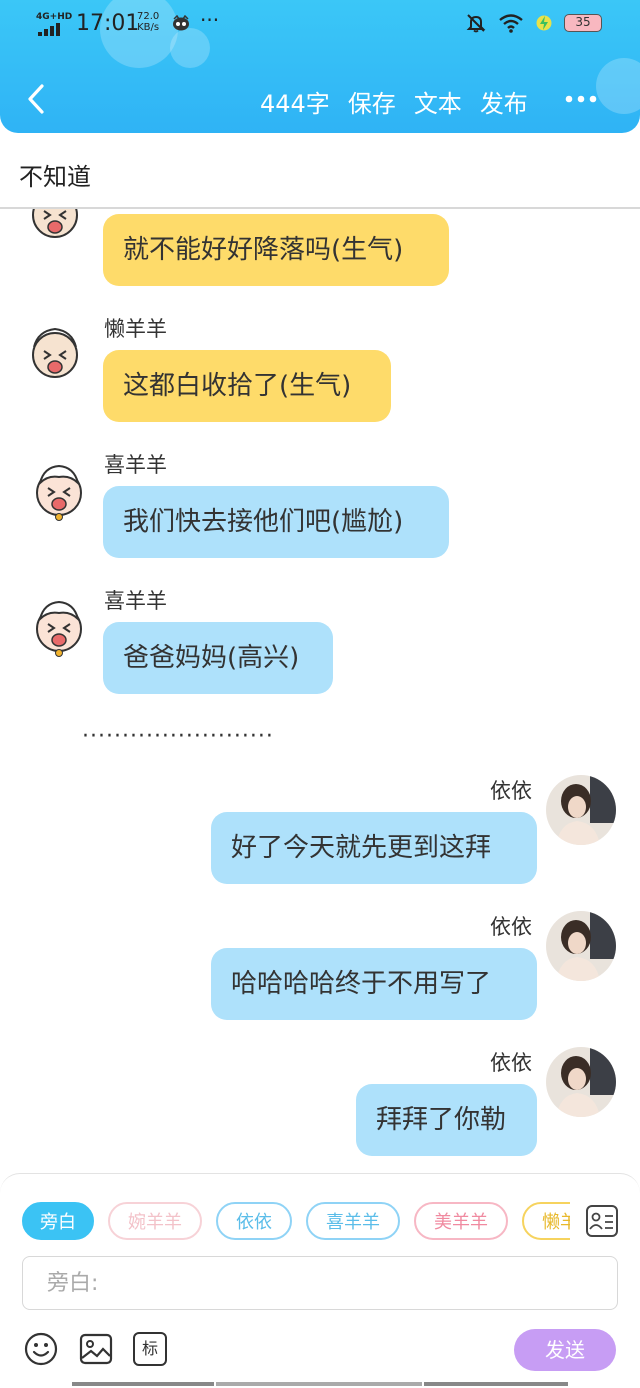 The image size is (640, 1388). Describe the element at coordinates (374, 984) in the screenshot. I see `message-bubble: 哈哈哈哈终于不用写了` at that location.